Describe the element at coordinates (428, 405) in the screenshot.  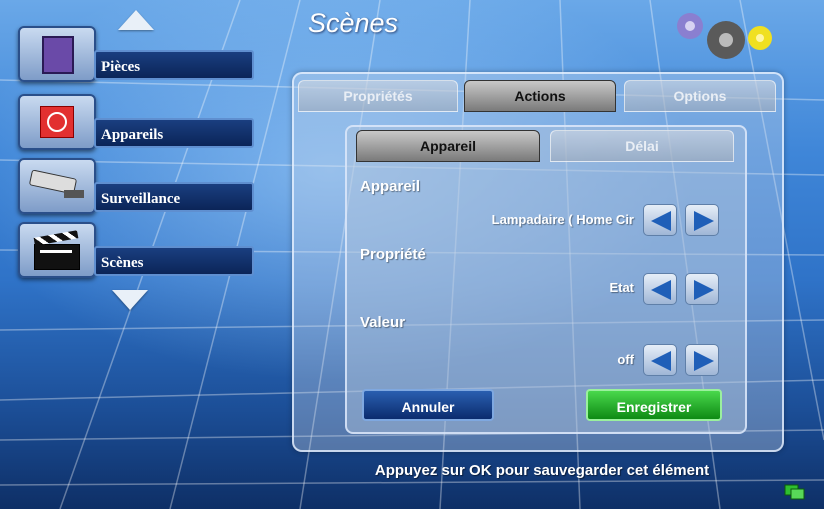
I see `cancel-button: Annuler` at that location.